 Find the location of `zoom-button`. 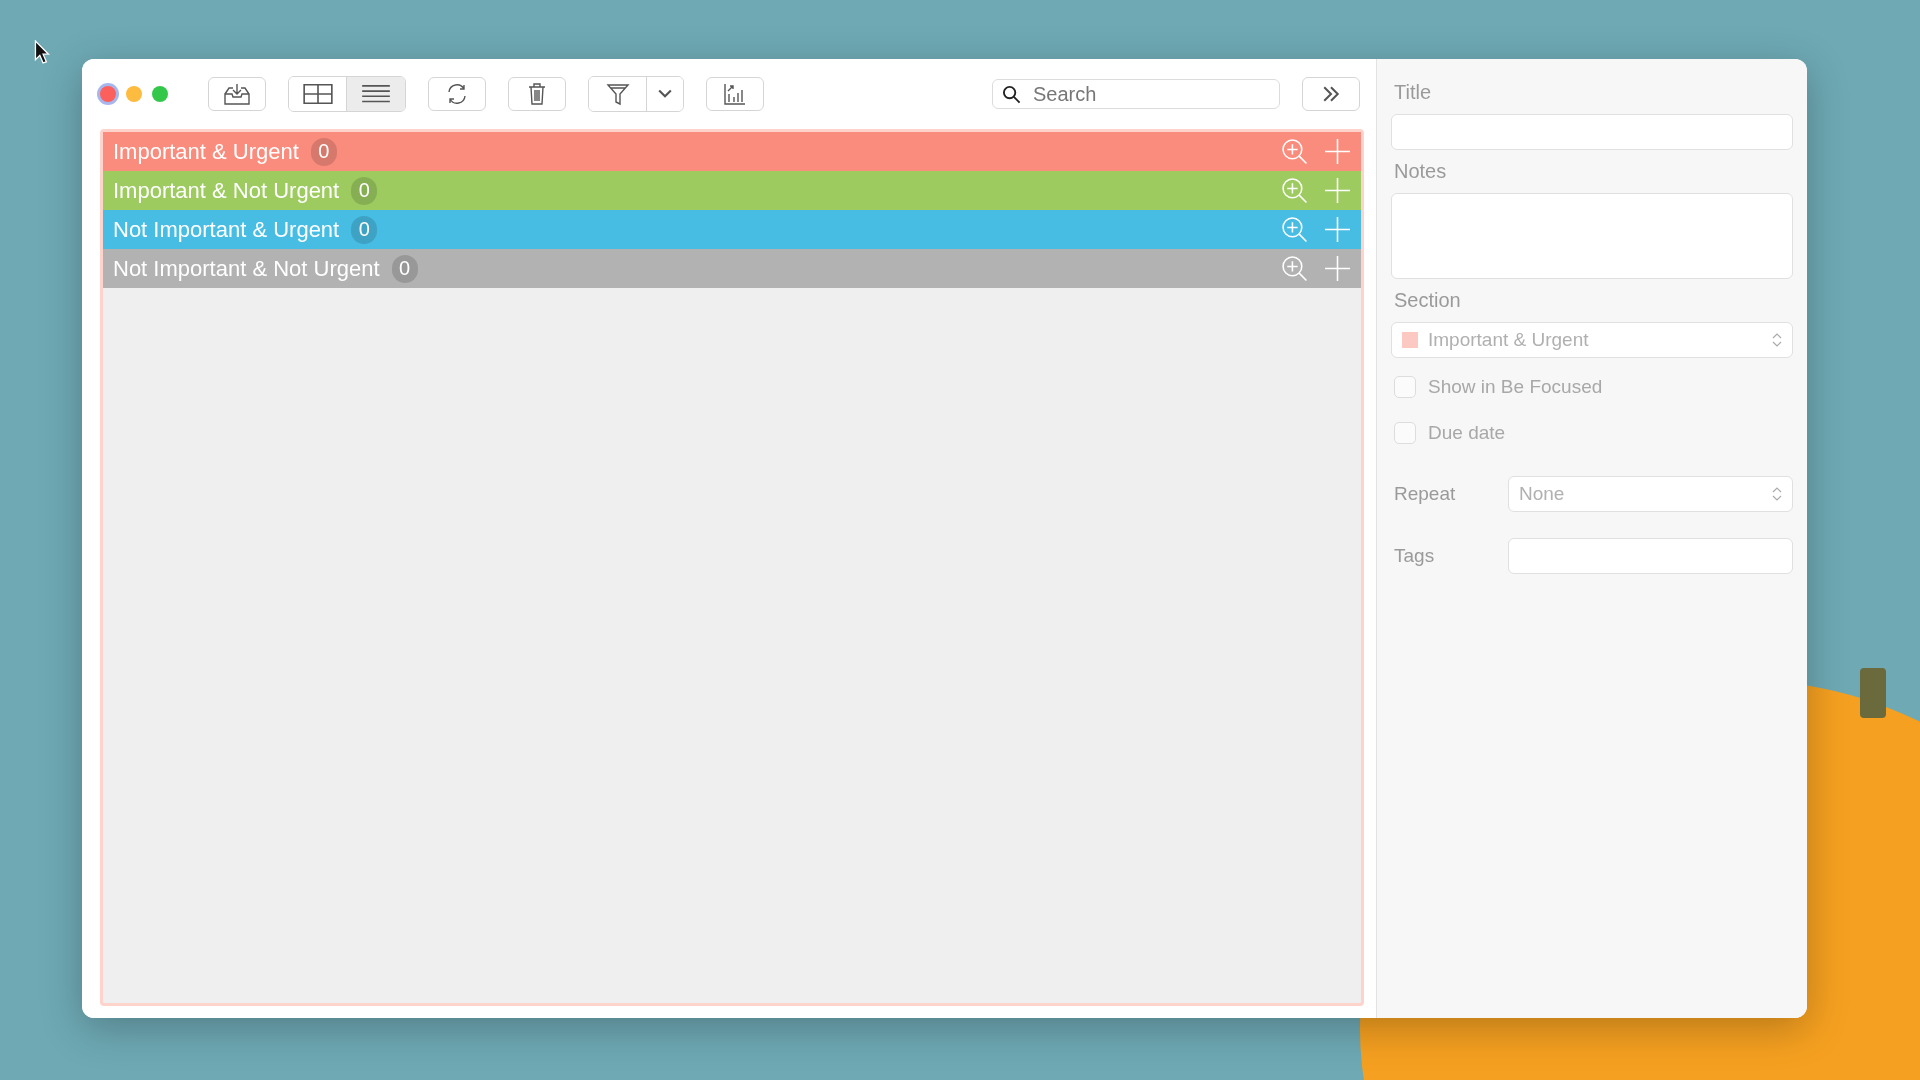

zoom-button is located at coordinates (160, 94).